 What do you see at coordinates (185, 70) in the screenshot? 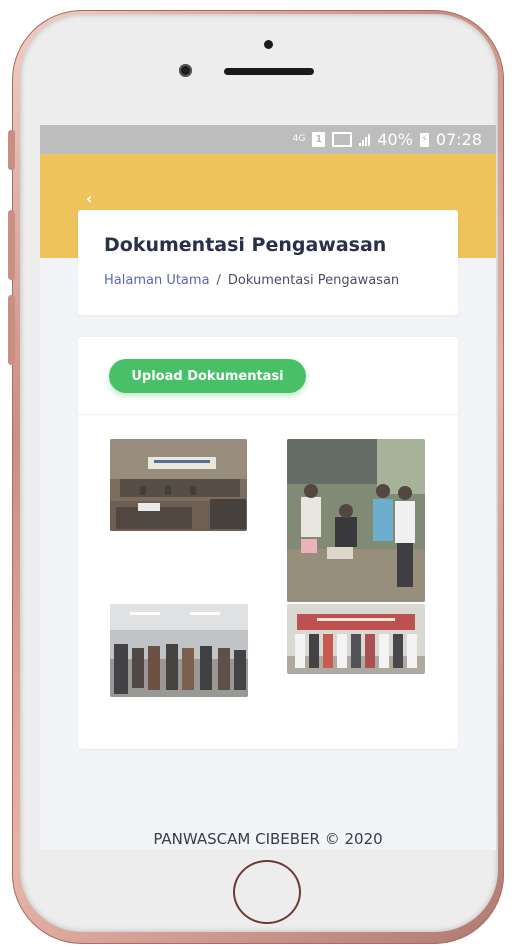
I see `phone-camera` at bounding box center [185, 70].